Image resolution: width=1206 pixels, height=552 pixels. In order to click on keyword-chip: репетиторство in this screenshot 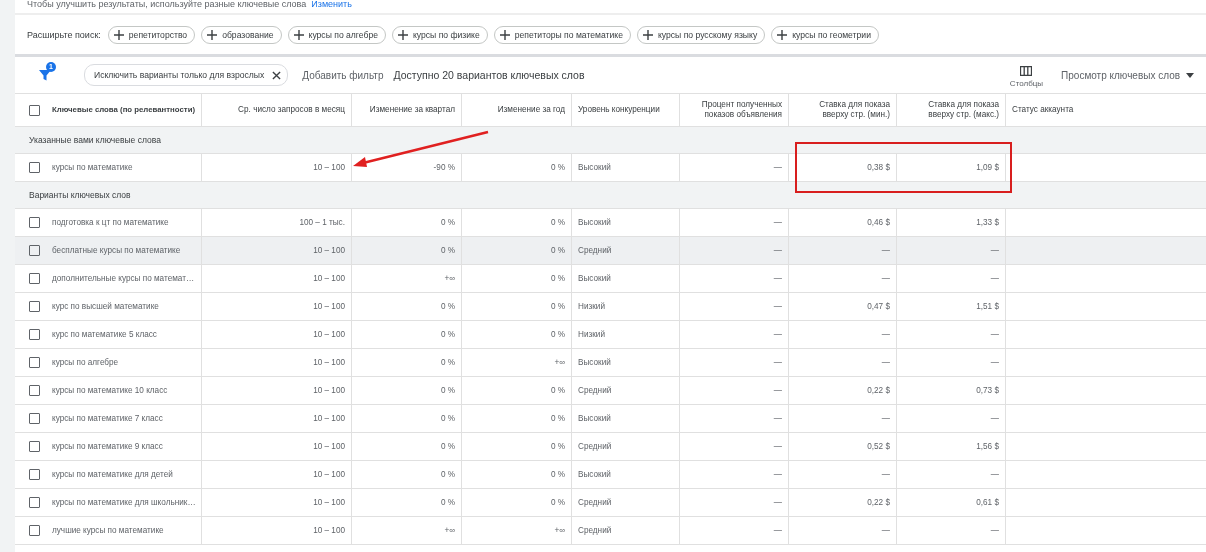, I will do `click(151, 35)`.